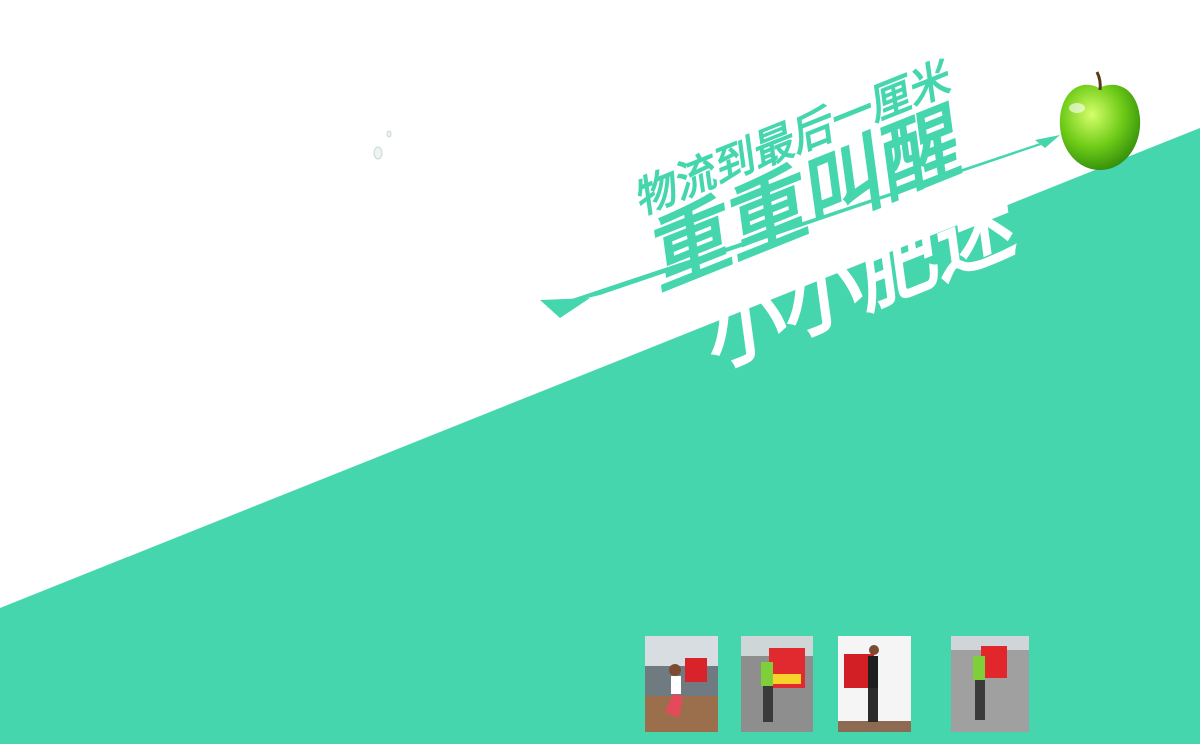 This screenshot has width=1200, height=744. I want to click on photo-walking-back-view, so click(777, 684).